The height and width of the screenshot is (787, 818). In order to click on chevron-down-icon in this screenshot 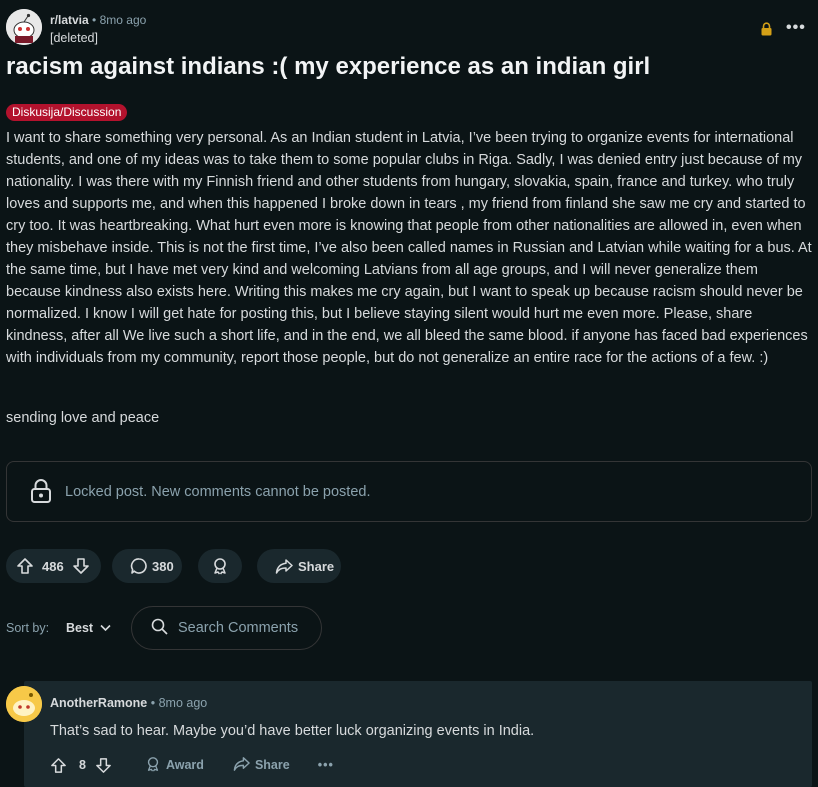, I will do `click(102, 628)`.